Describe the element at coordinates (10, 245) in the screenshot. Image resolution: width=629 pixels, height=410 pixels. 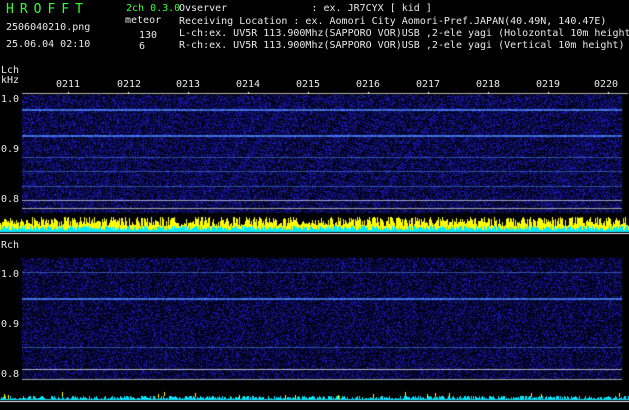
I see `rch-label: Rch` at that location.